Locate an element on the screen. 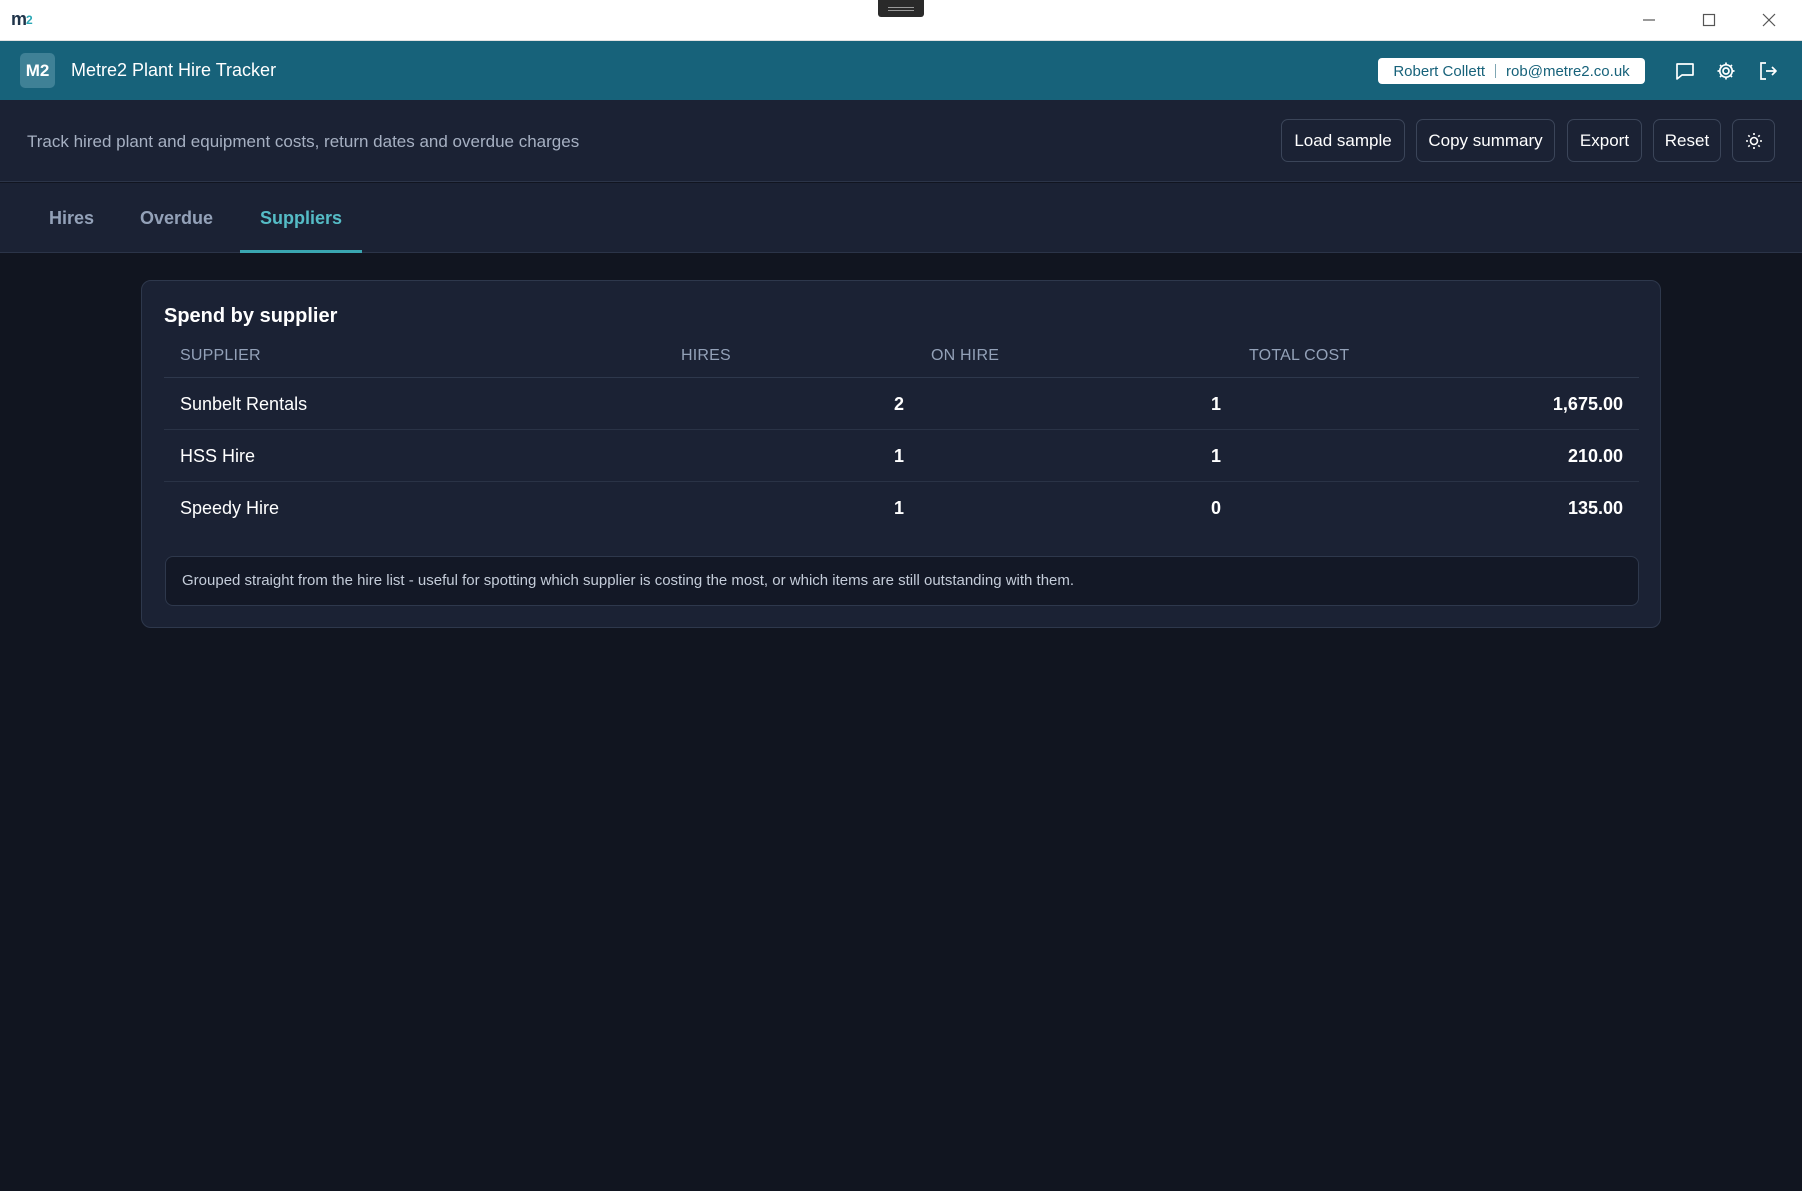  logout-icon is located at coordinates (1768, 71).